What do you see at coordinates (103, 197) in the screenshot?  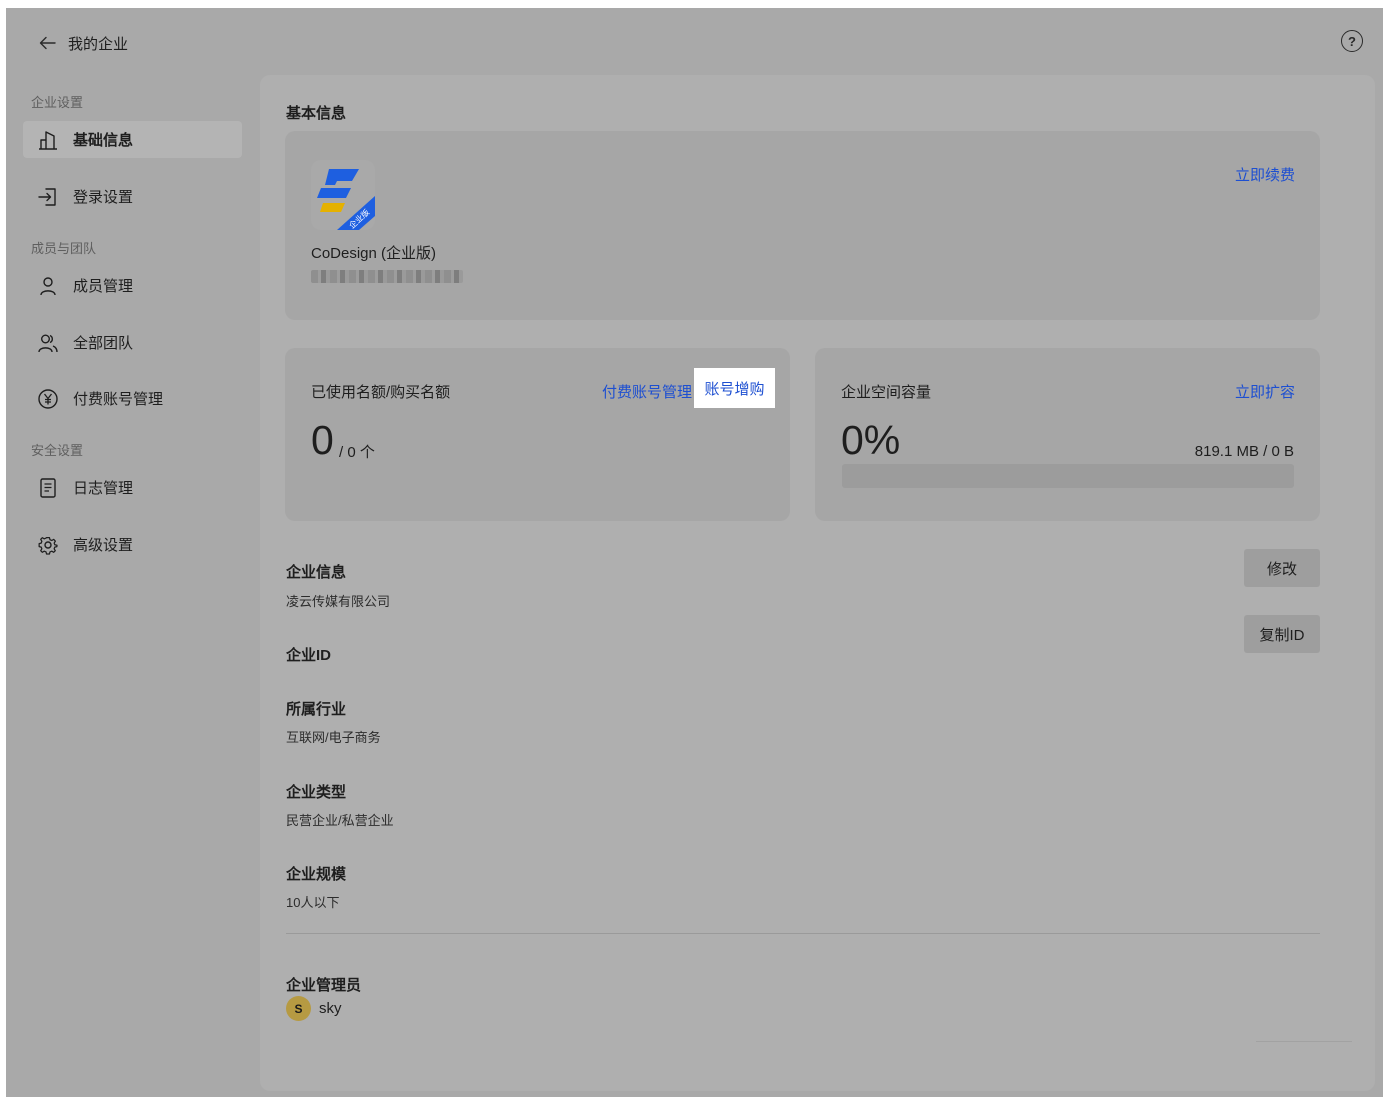 I see `sidebar-item-label: 登录设置` at bounding box center [103, 197].